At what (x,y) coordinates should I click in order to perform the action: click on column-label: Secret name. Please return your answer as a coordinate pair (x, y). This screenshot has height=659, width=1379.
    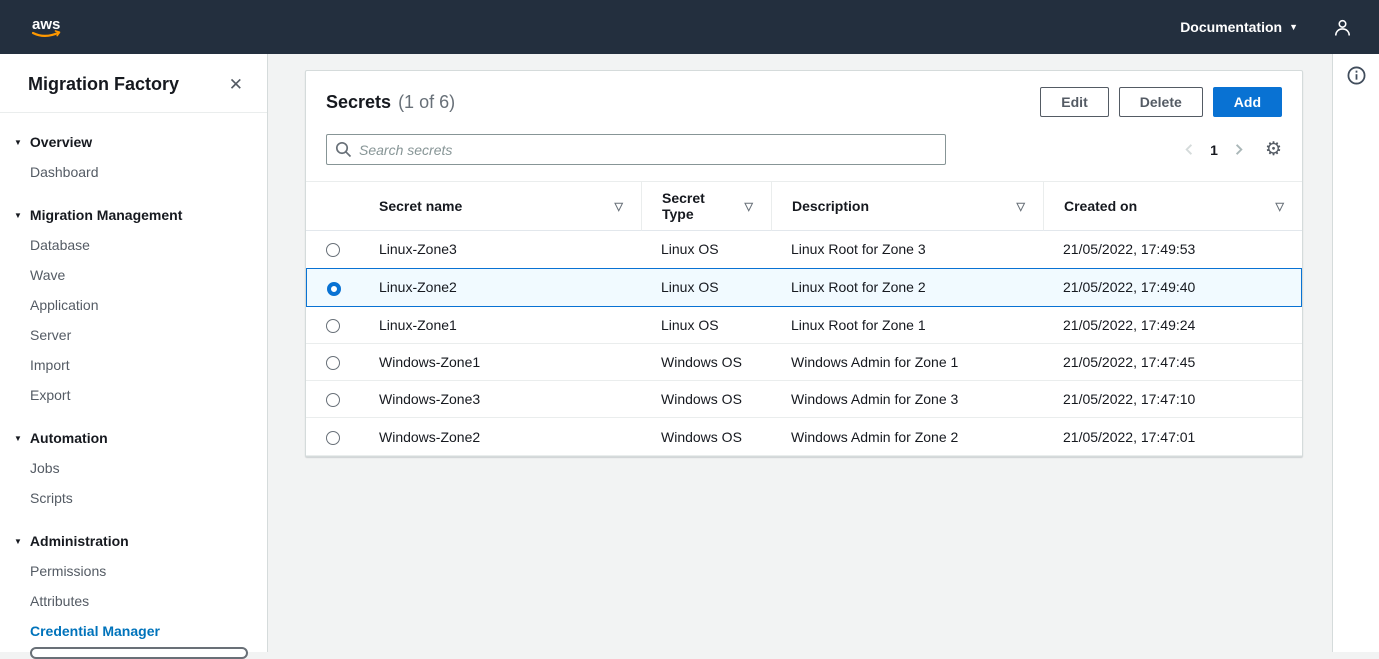
    Looking at the image, I should click on (420, 206).